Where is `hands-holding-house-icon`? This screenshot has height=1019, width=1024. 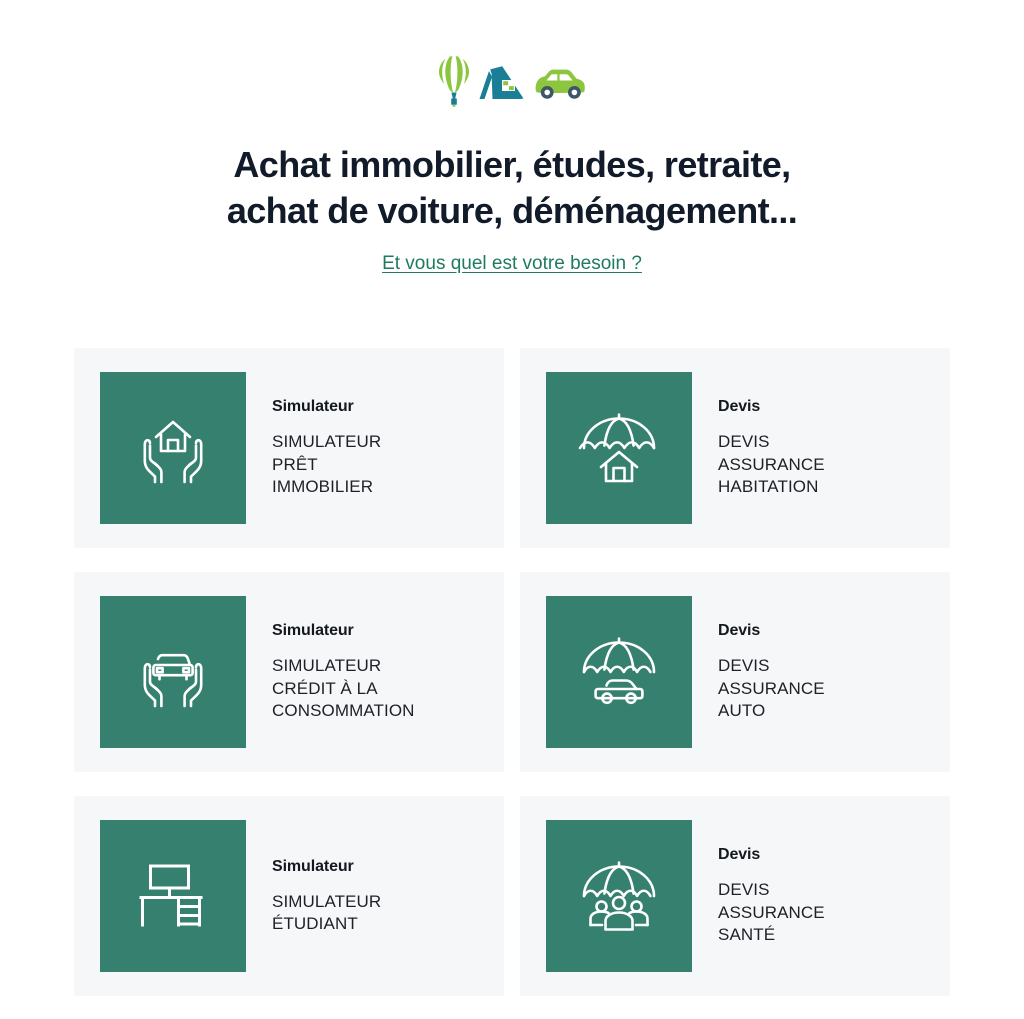
hands-holding-house-icon is located at coordinates (173, 448).